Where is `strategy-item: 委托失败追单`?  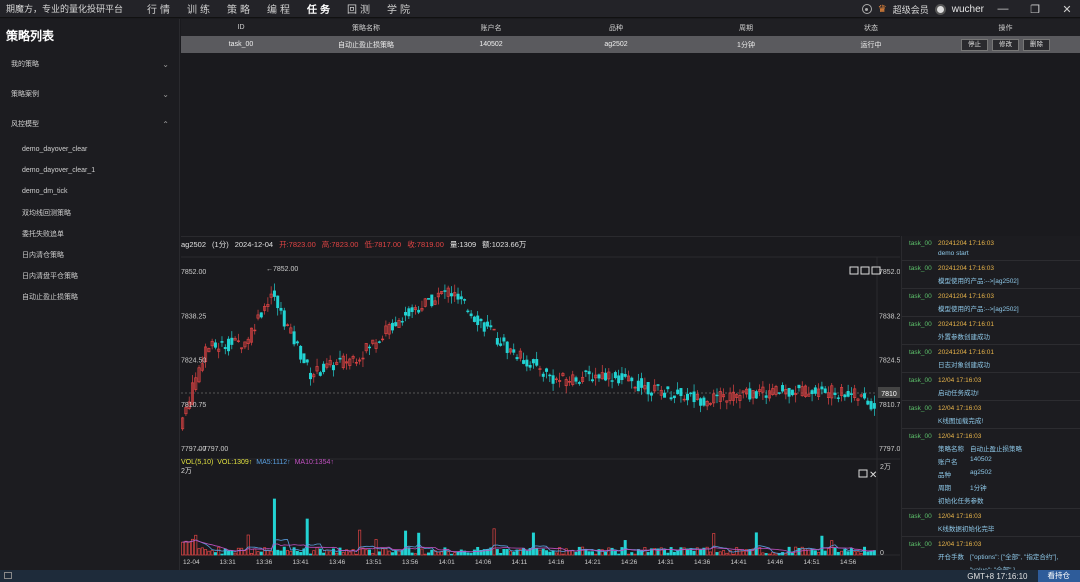 strategy-item: 委托失败追单 is located at coordinates (89, 233).